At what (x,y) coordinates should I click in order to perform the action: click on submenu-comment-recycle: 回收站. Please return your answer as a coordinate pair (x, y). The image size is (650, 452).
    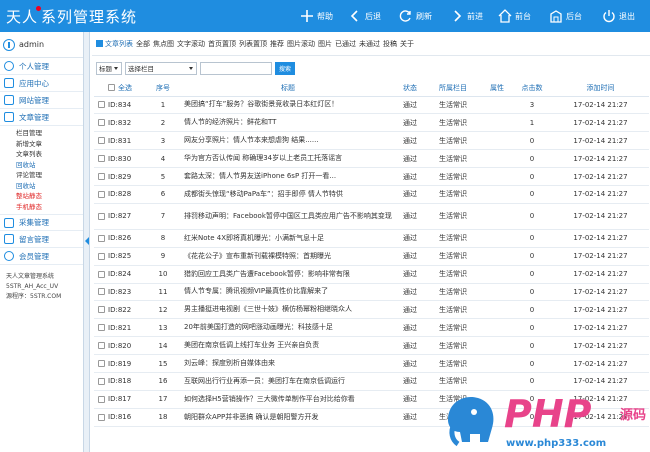
    Looking at the image, I should click on (41, 186).